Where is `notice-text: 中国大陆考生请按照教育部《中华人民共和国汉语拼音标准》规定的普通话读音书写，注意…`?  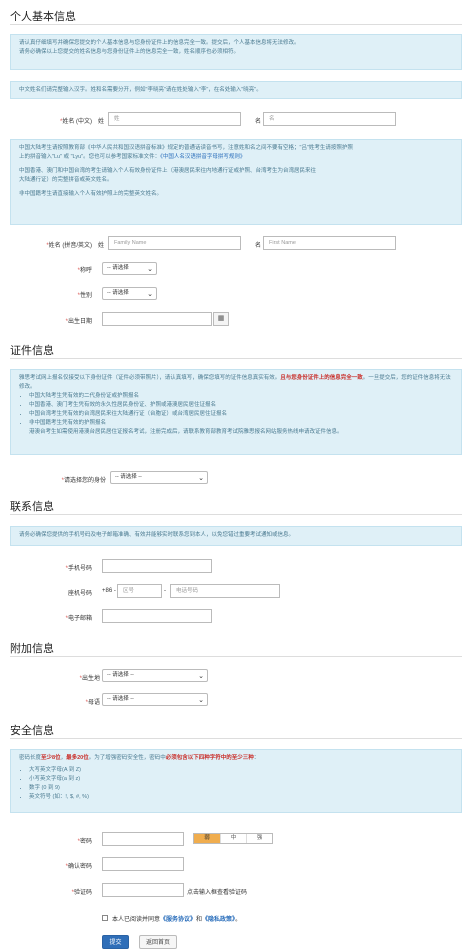 notice-text: 中国大陆考生请按照教育部《中华人民共和国汉语拼音标准》规定的普通话读音书写，注意… is located at coordinates (186, 148).